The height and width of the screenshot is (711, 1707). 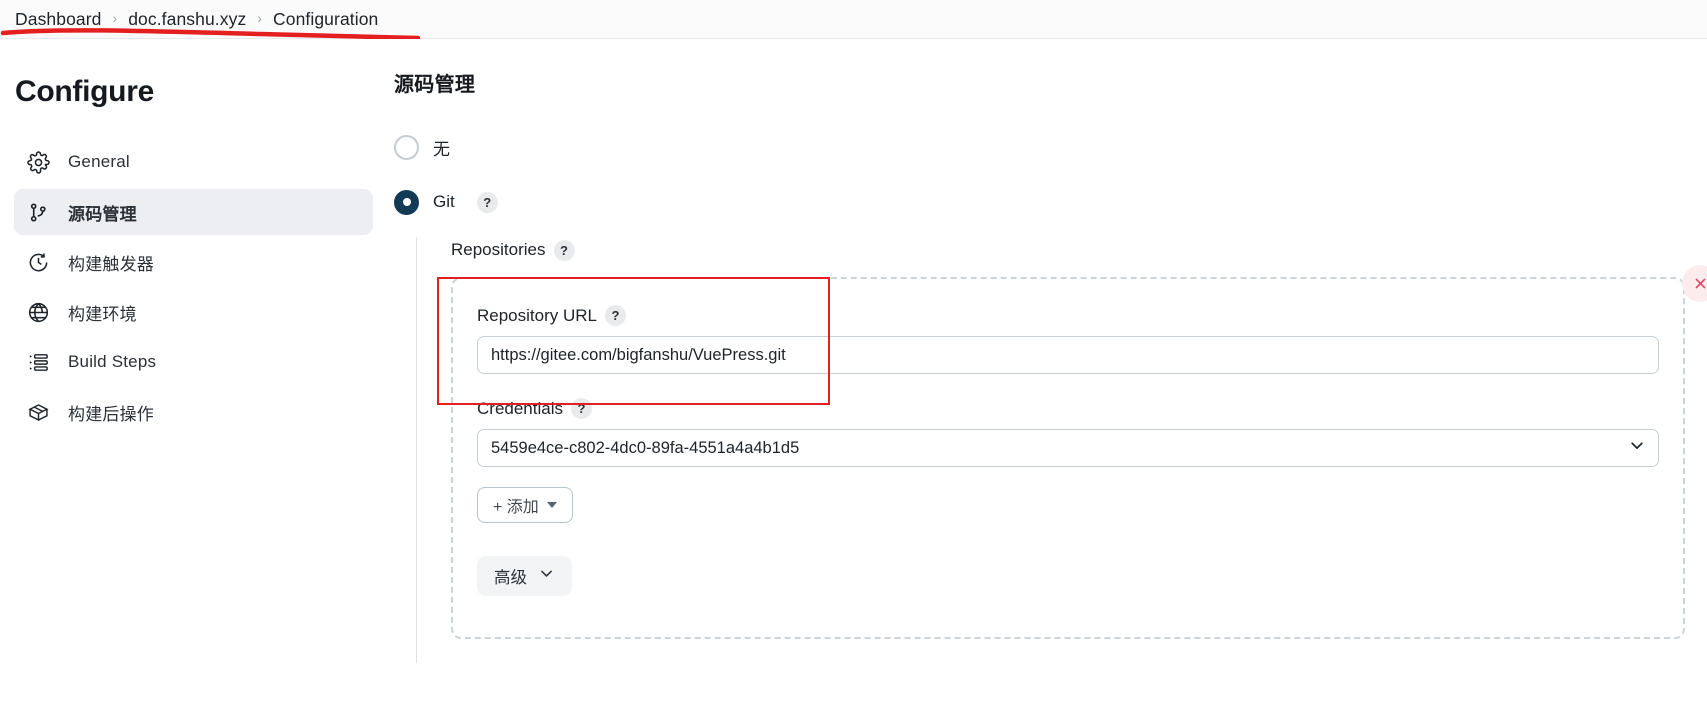 I want to click on credentials-select: 5459e4ce-c802-4dc0-89fa-4551a4a4b1d5, so click(x=1068, y=448).